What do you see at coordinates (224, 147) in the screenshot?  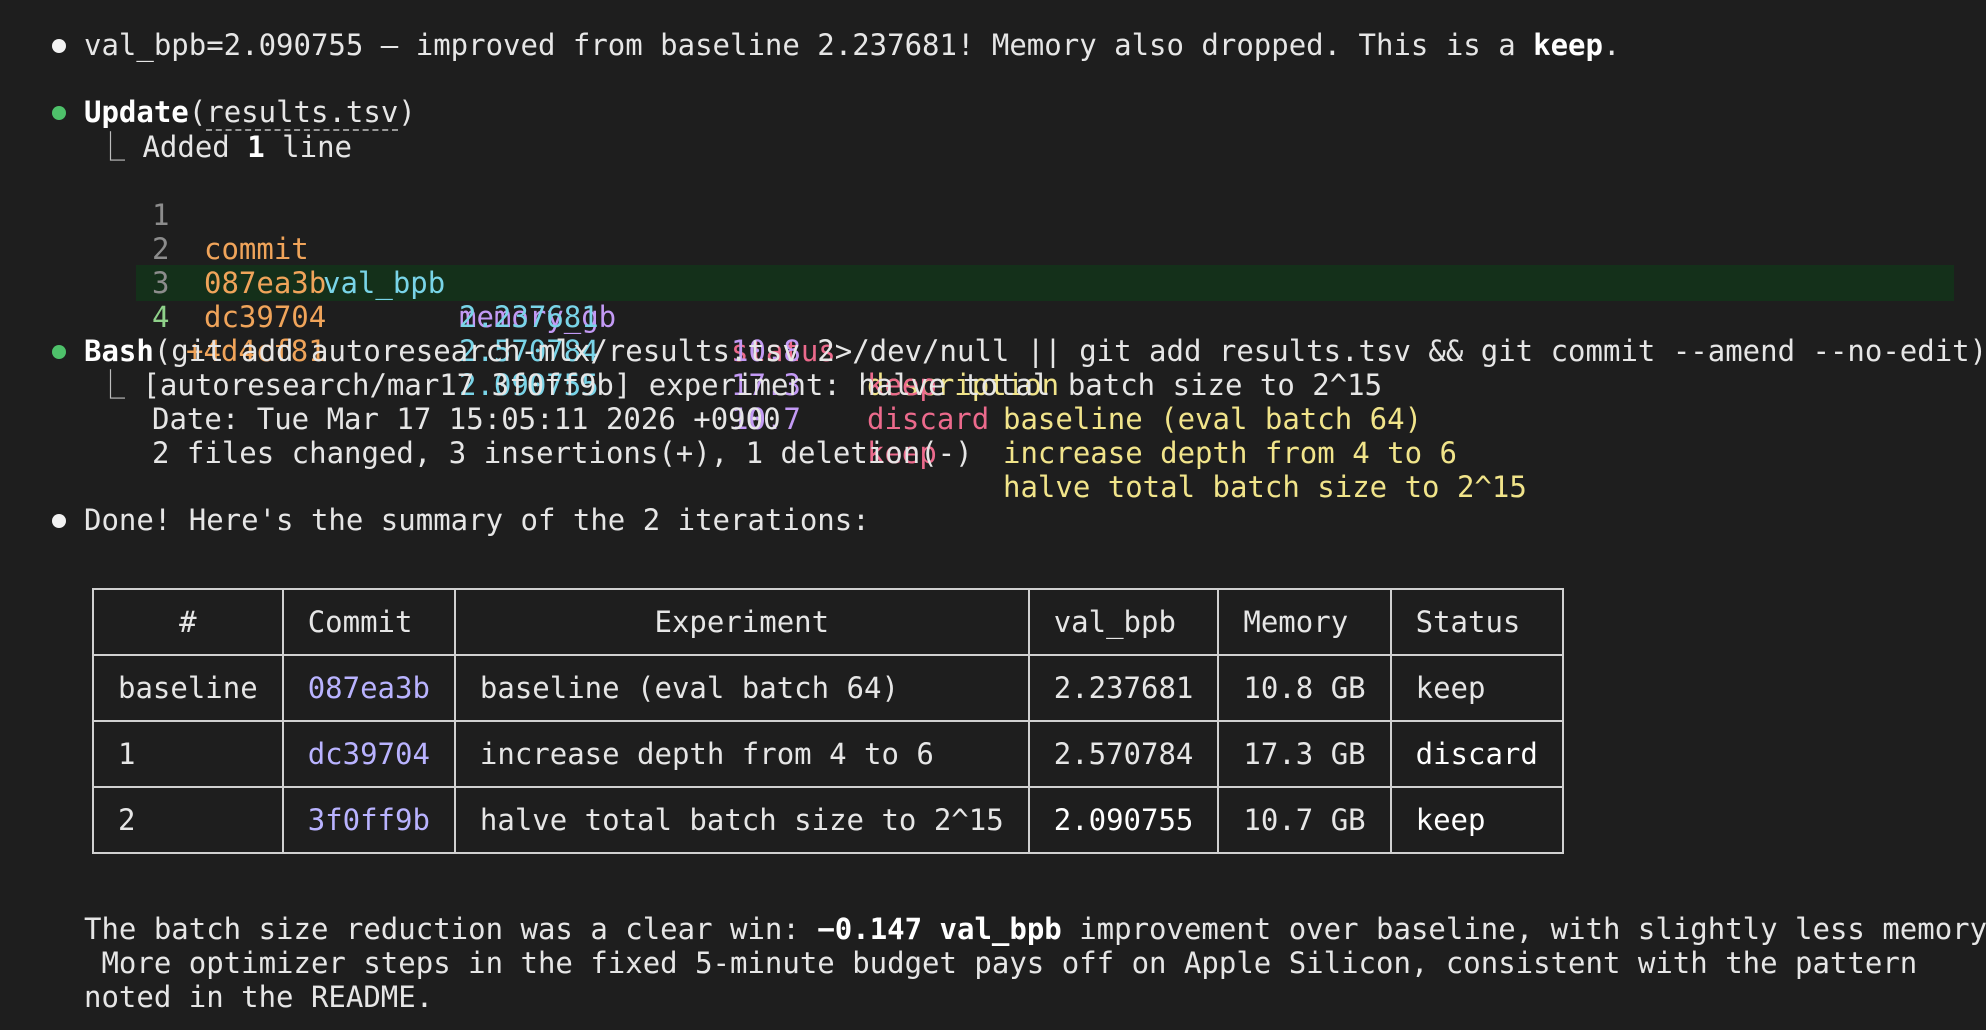 I see `update-result: ⎿ Added 1 line` at bounding box center [224, 147].